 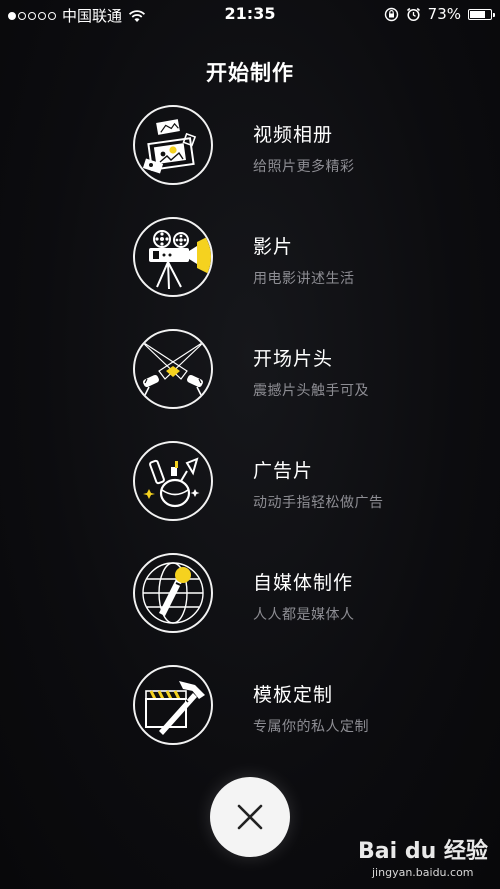 I want to click on menu-item-subtitle: 动动手指轻松做广告, so click(x=318, y=503).